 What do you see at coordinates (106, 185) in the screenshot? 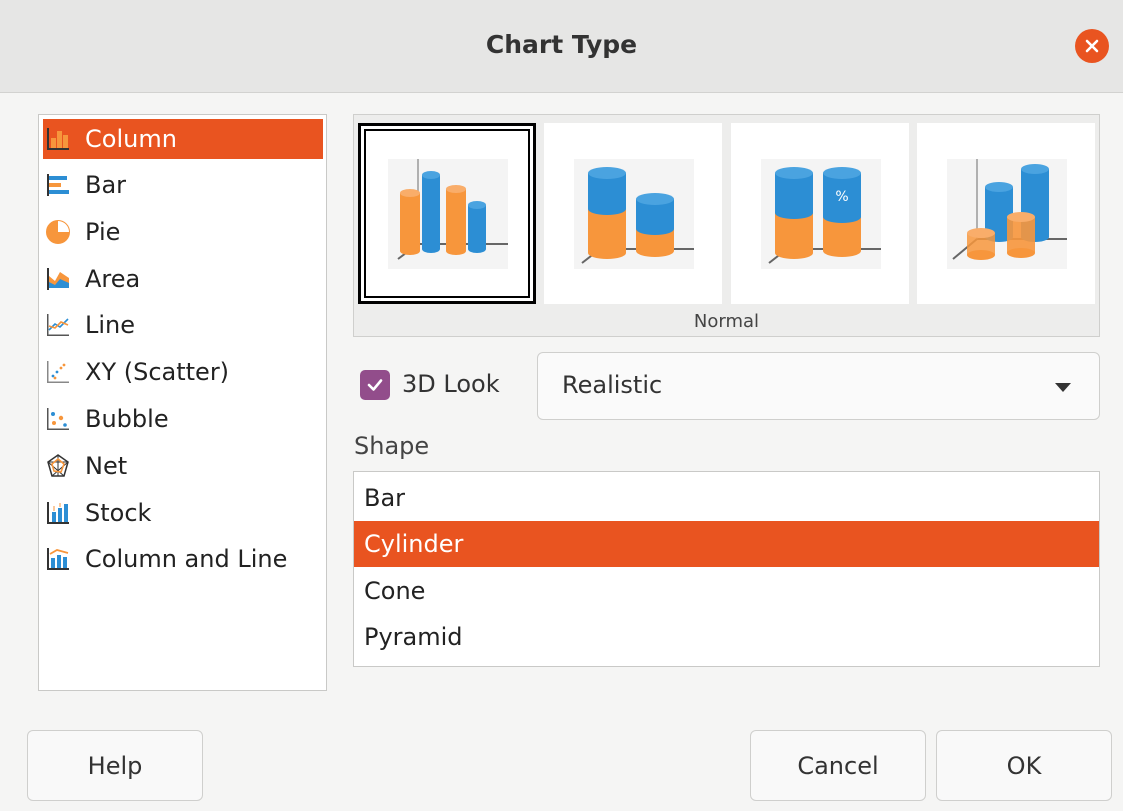
I see `chart-type-label: Bar` at bounding box center [106, 185].